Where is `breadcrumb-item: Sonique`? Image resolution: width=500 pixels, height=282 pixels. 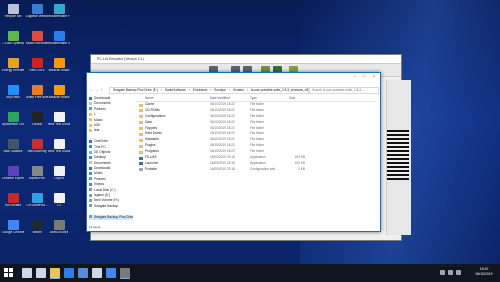
breadcrumb-item: Sonique is located at coordinates (220, 90).